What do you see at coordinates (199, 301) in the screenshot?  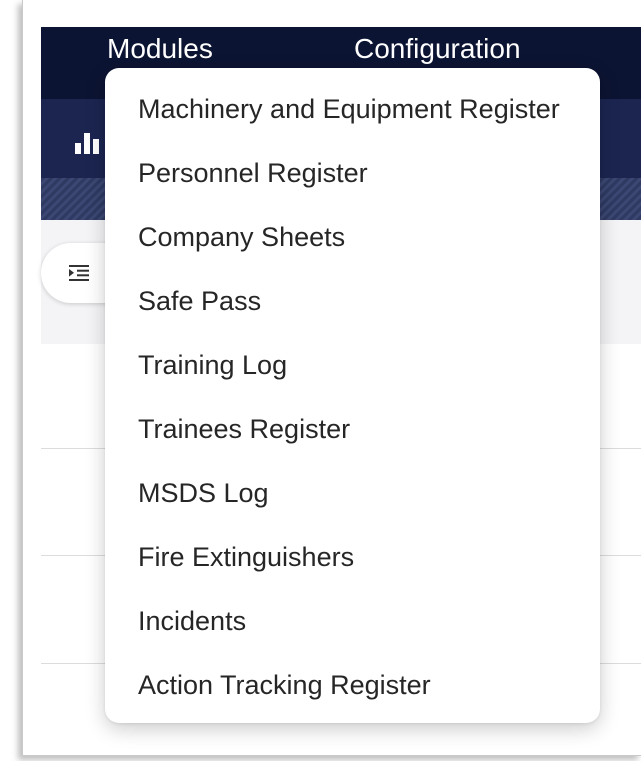 I see `menu-item-safe-pass: Safe Pass` at bounding box center [199, 301].